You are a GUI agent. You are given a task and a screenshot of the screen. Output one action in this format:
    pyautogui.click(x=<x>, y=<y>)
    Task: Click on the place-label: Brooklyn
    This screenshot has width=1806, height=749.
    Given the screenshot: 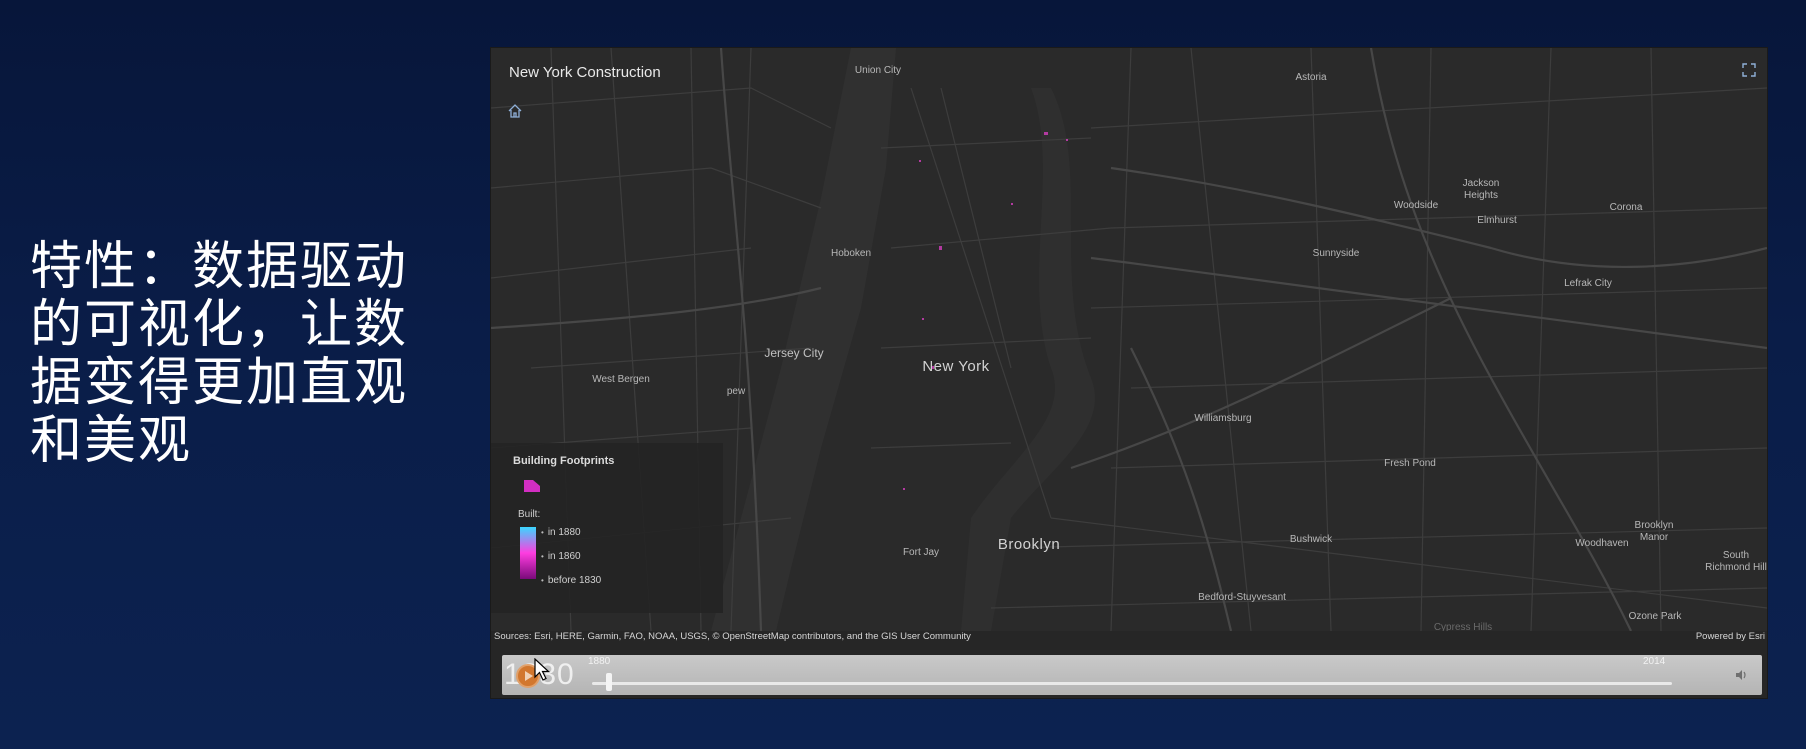 What is the action you would take?
    pyautogui.click(x=1029, y=544)
    